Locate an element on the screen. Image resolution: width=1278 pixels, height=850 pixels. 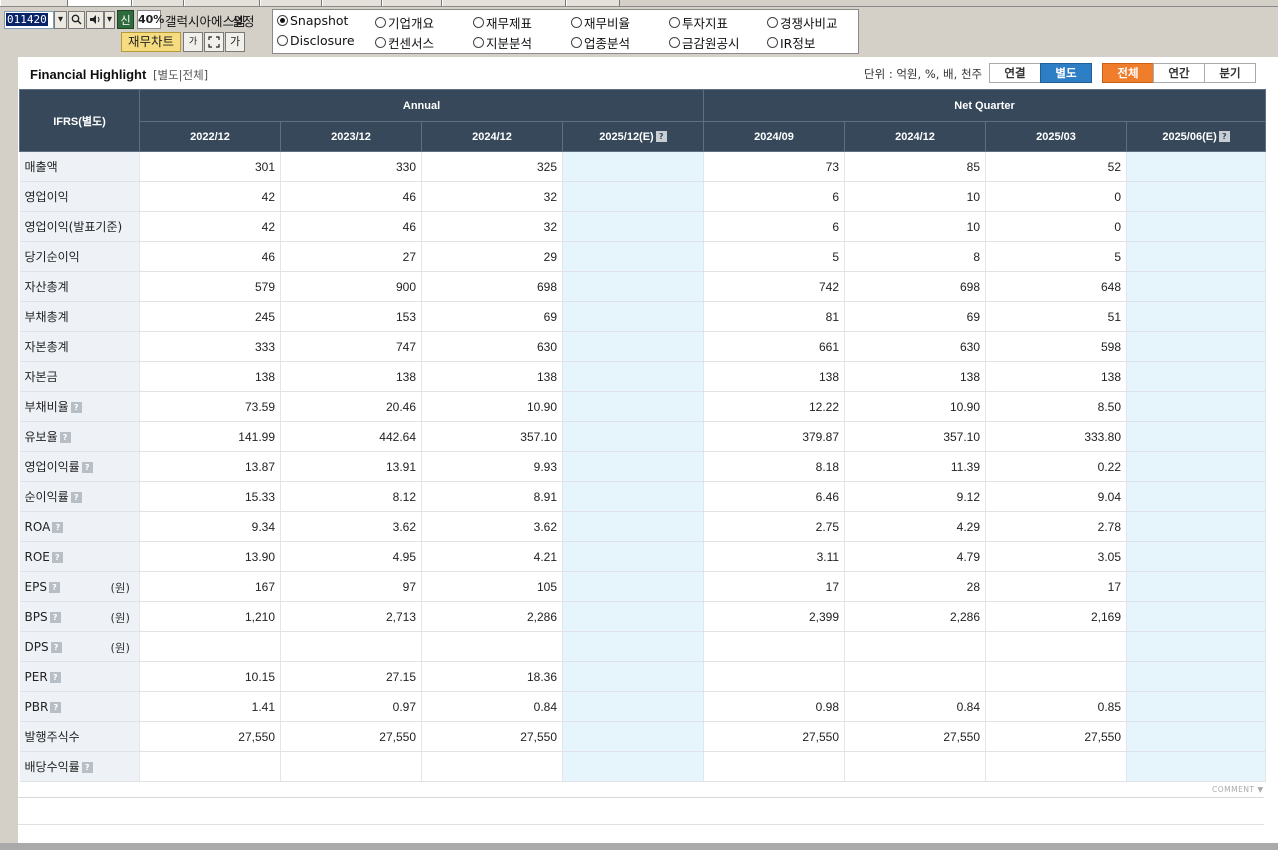
radio-investment-indicators: 투자지표 is located at coordinates (698, 22).